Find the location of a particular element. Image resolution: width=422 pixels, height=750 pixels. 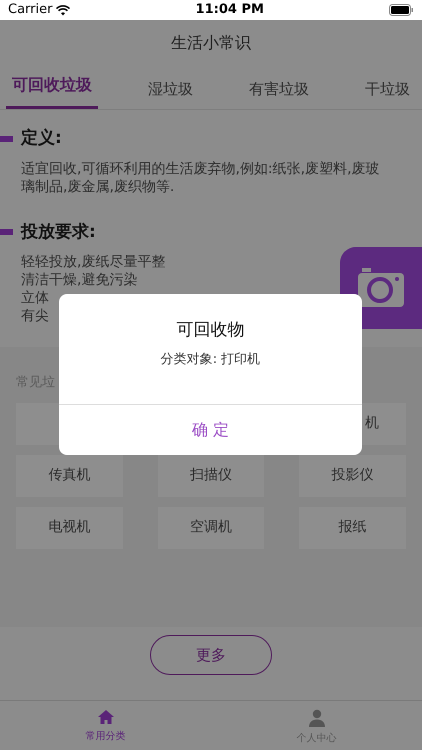

category-item: 扫描仪 is located at coordinates (211, 475).